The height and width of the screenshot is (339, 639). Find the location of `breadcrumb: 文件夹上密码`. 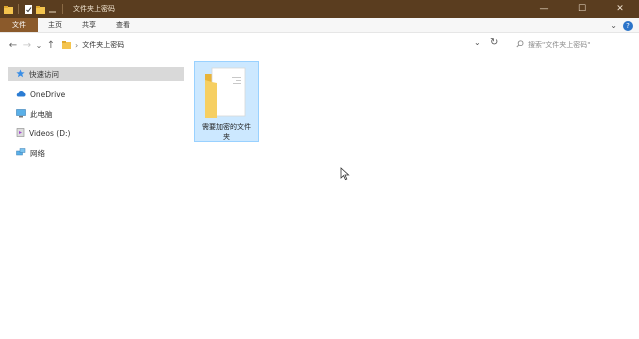

breadcrumb: 文件夹上密码 is located at coordinates (103, 45).